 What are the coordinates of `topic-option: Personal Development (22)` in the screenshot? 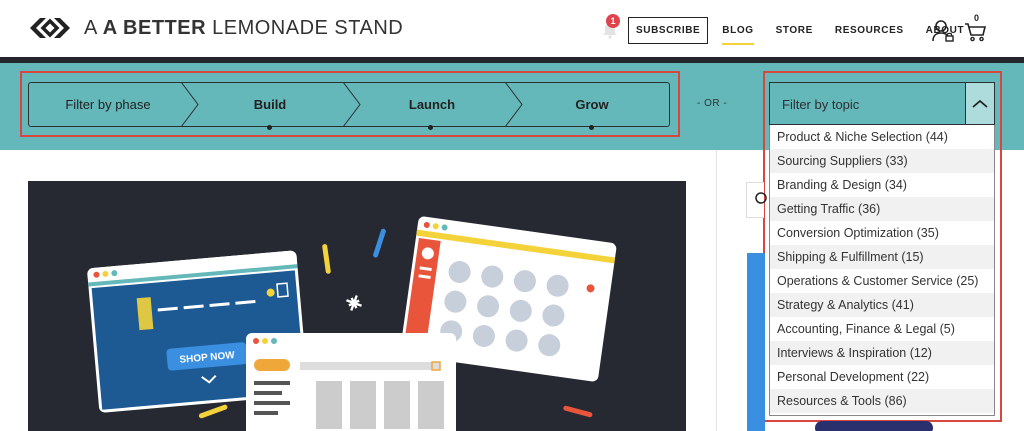 It's located at (882, 377).